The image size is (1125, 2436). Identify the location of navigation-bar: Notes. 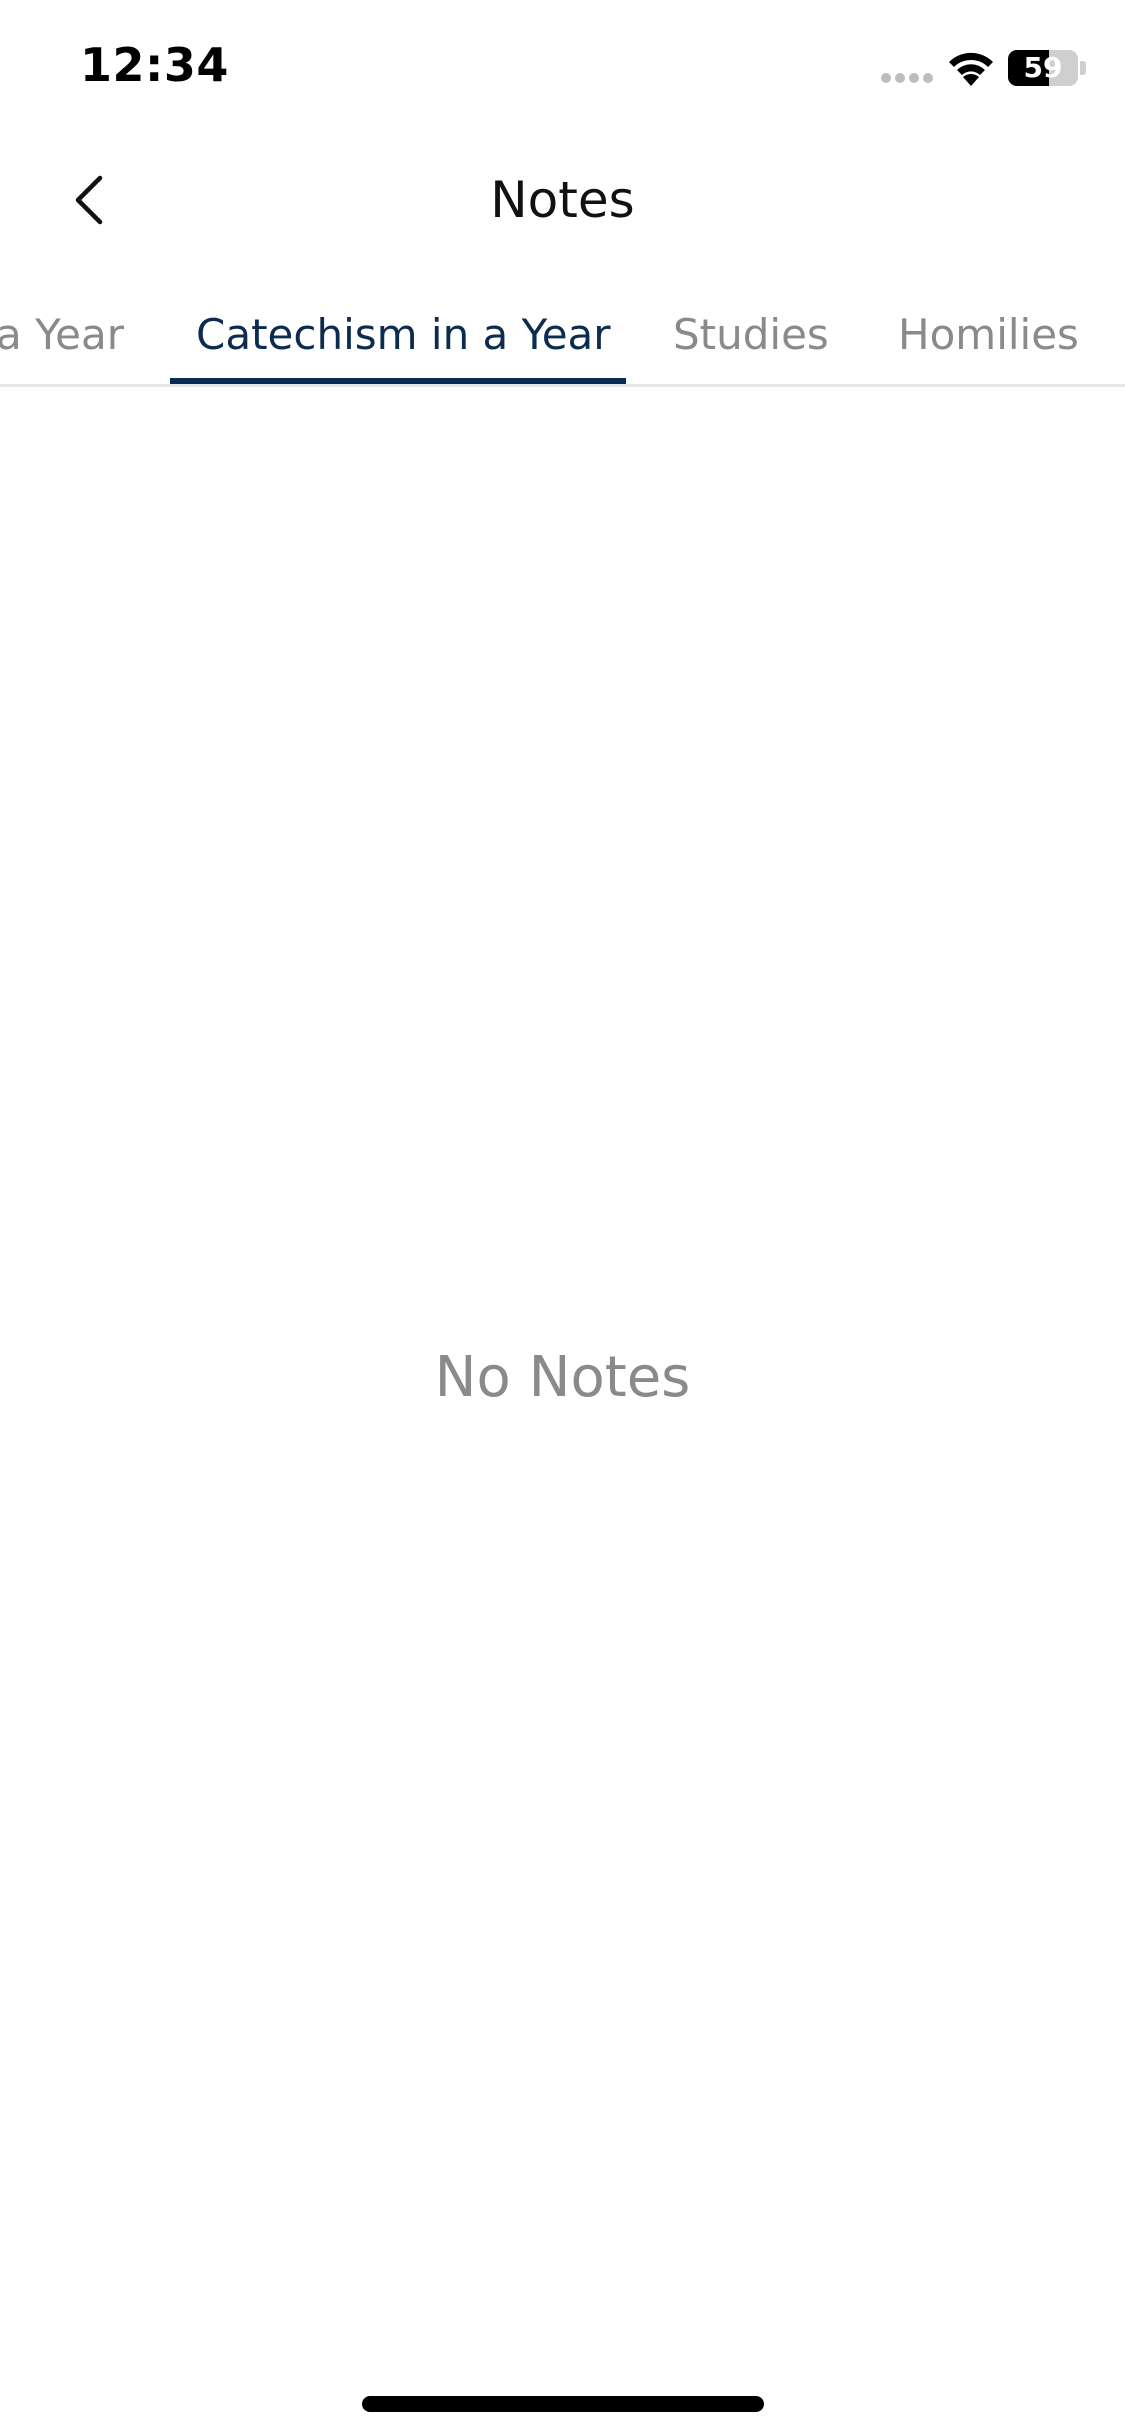
(562, 200).